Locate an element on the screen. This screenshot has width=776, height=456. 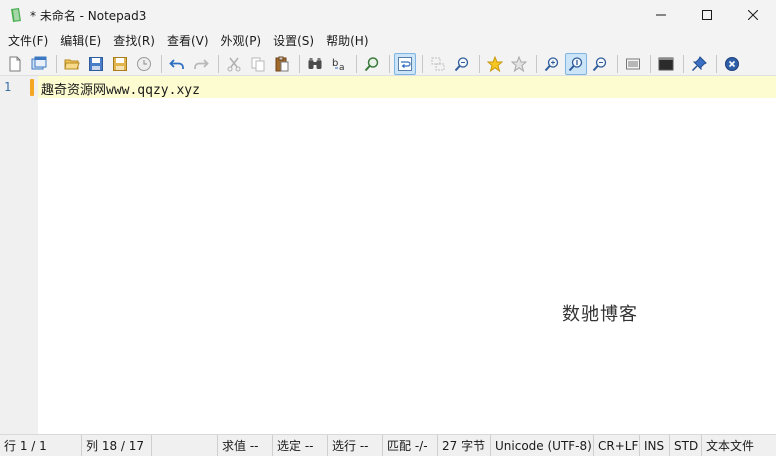
new-window-button is located at coordinates (39, 64).